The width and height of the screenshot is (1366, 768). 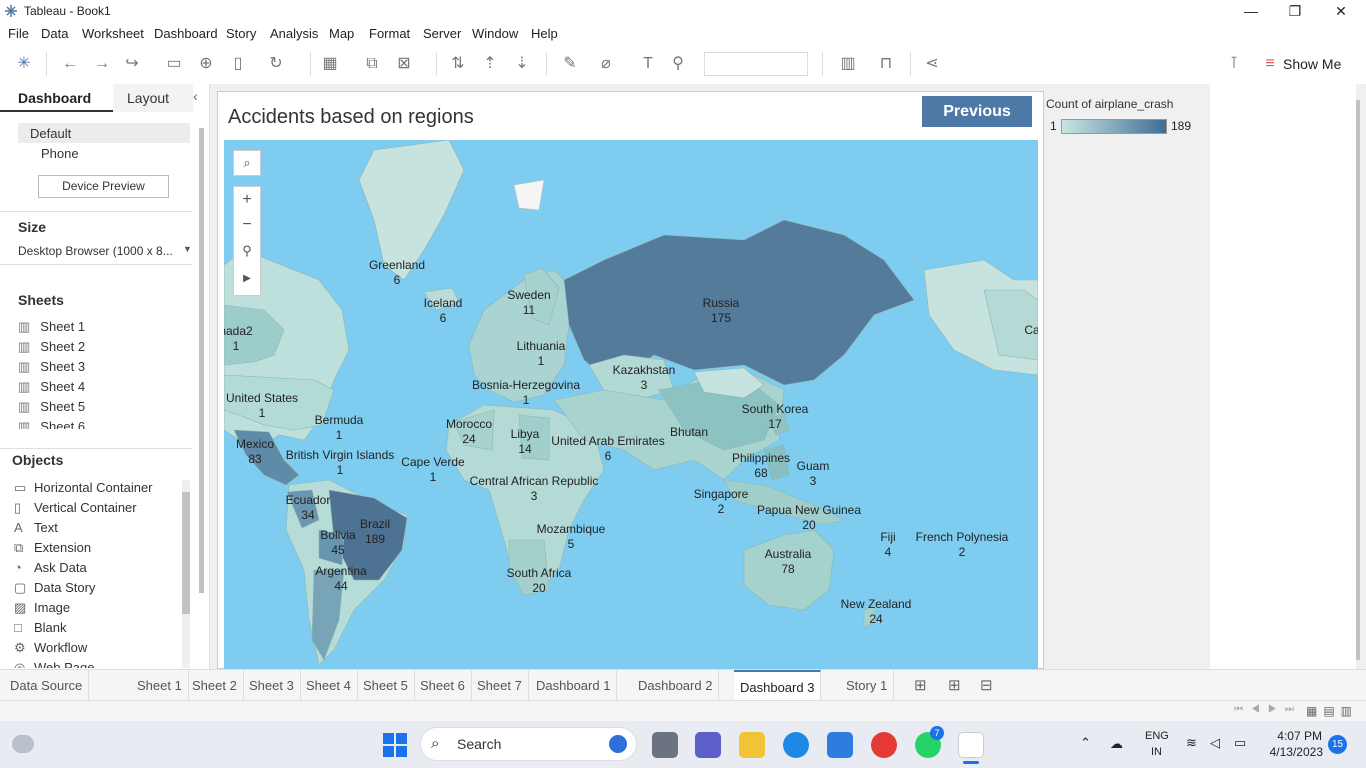 What do you see at coordinates (51, 424) in the screenshot?
I see `sheet-item: ▥ Sheet 6` at bounding box center [51, 424].